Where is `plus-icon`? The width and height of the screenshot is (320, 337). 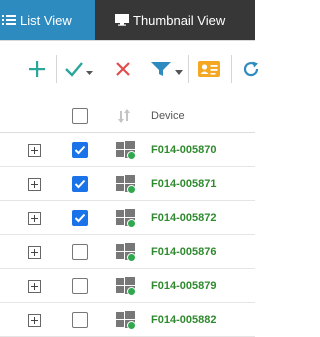 plus-icon is located at coordinates (37, 69).